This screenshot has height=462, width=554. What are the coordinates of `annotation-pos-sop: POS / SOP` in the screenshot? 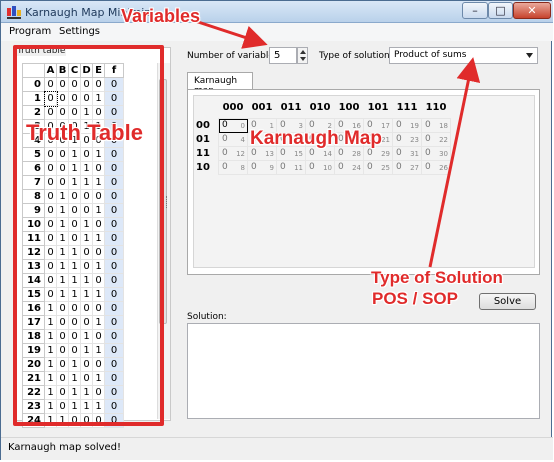 It's located at (415, 298).